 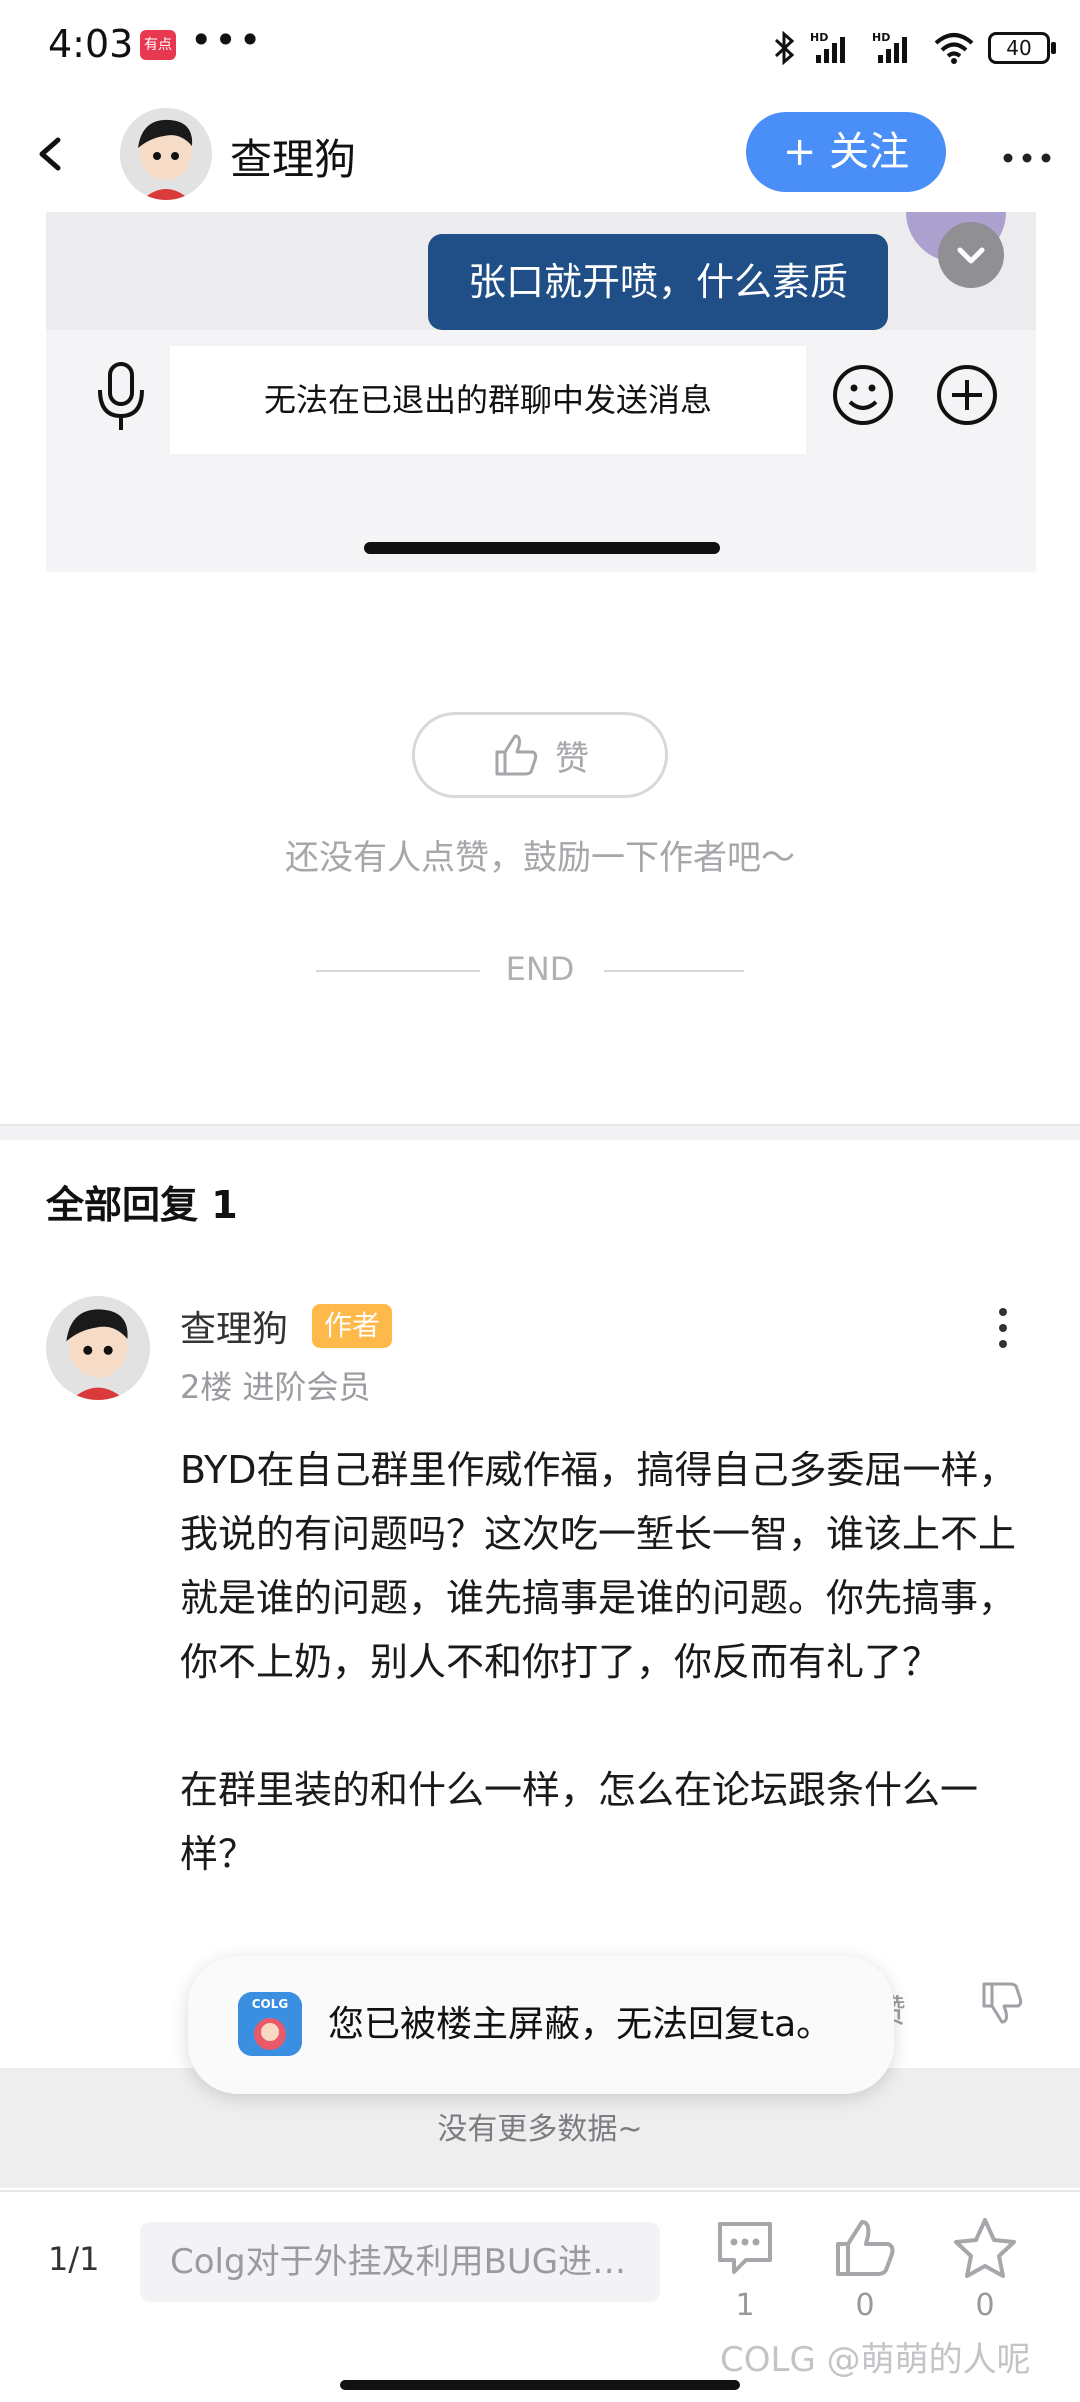 What do you see at coordinates (142, 1205) in the screenshot?
I see `replies-title: 全部回复 1` at bounding box center [142, 1205].